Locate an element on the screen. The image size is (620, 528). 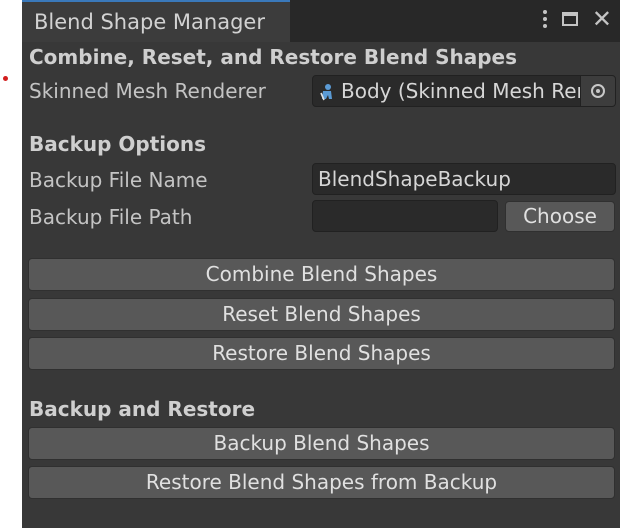
restore-from-backup-button: Restore Blend Shapes from Backup is located at coordinates (321, 482).